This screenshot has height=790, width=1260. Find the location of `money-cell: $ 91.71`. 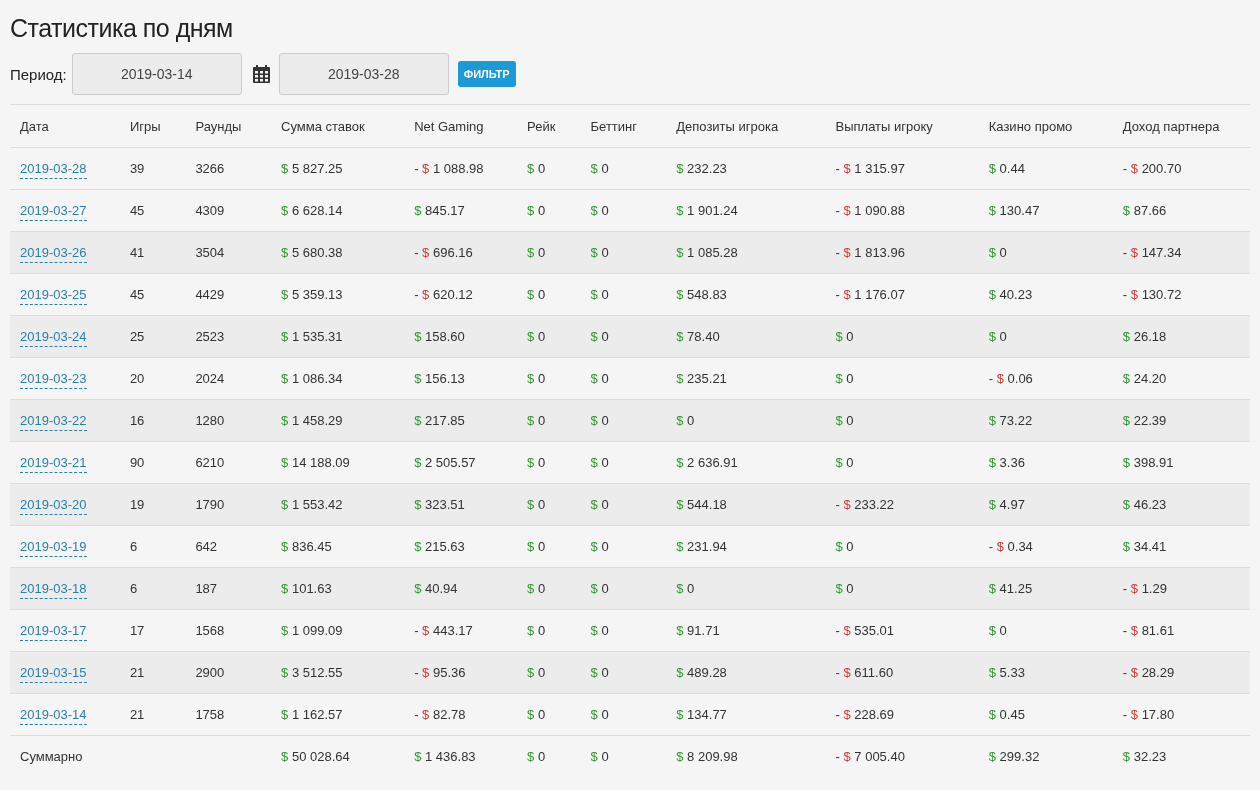

money-cell: $ 91.71 is located at coordinates (746, 630).